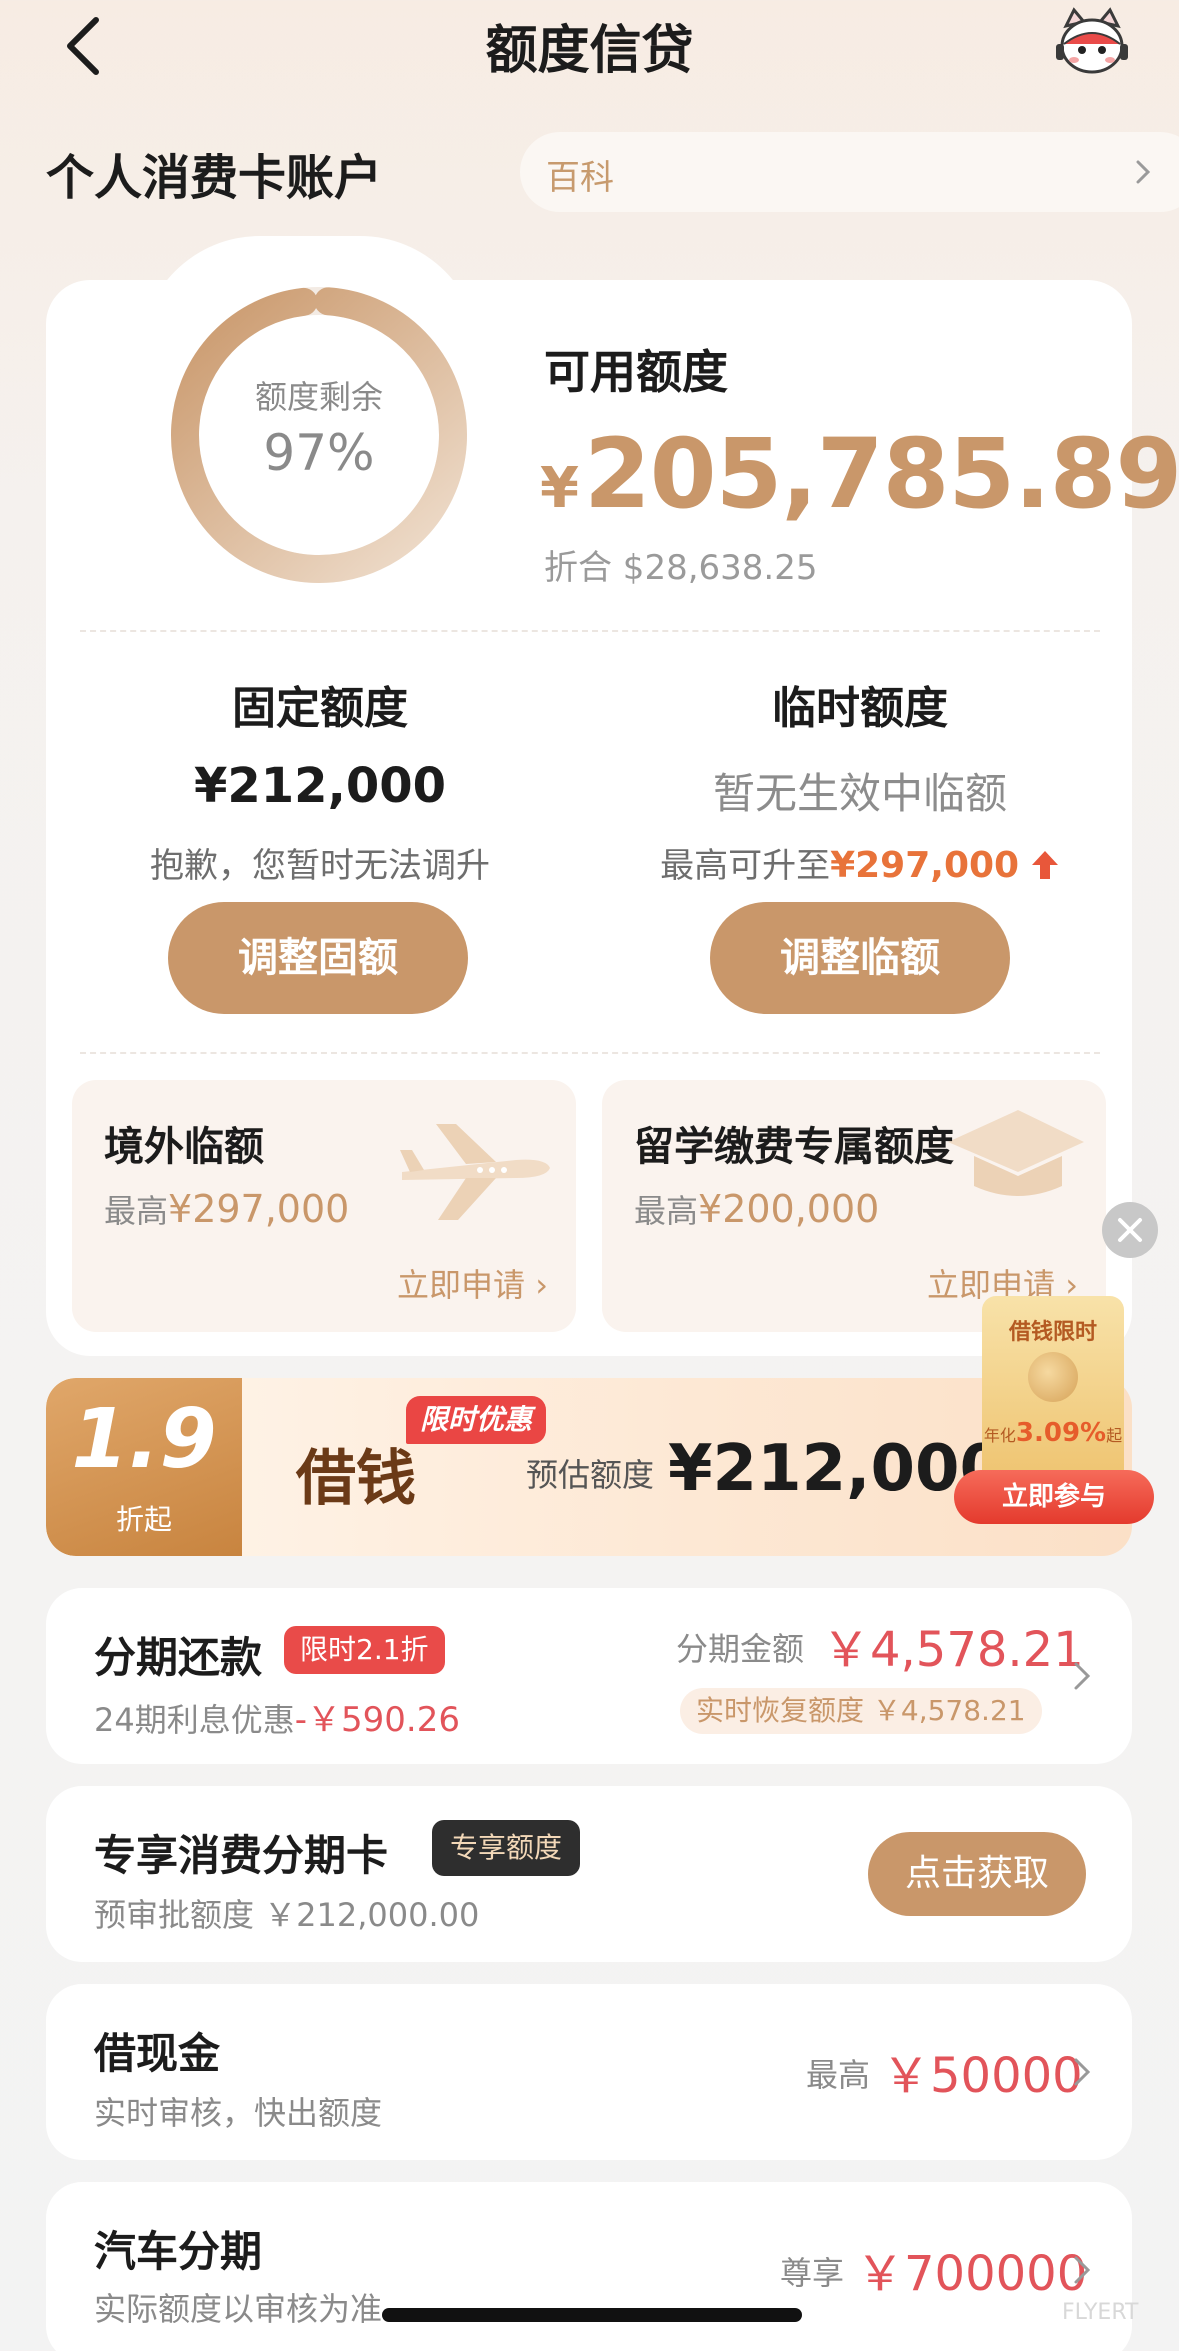  Describe the element at coordinates (319, 453) in the screenshot. I see `ring-value: 97%` at that location.